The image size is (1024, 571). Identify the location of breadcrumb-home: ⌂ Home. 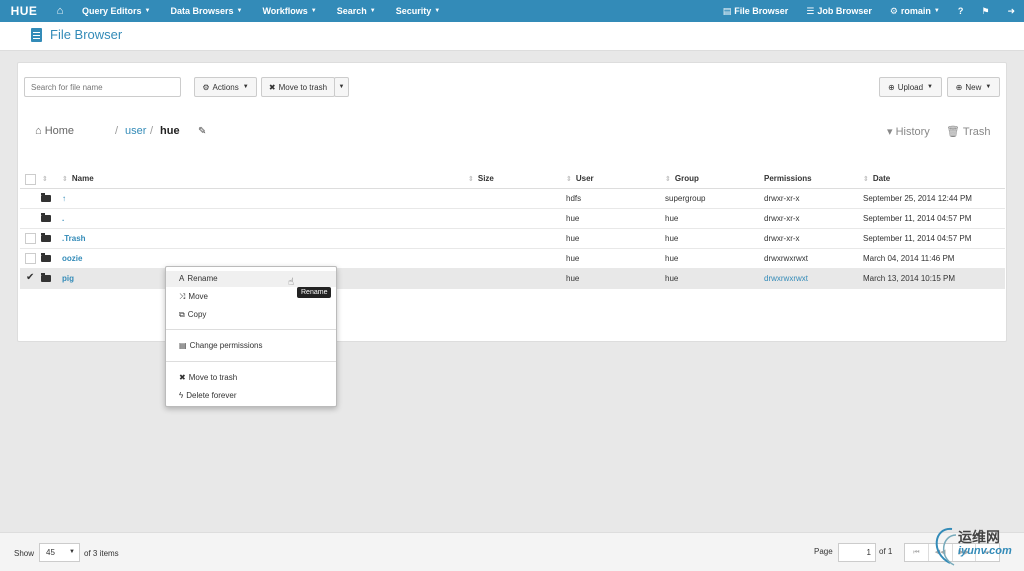
(54, 131).